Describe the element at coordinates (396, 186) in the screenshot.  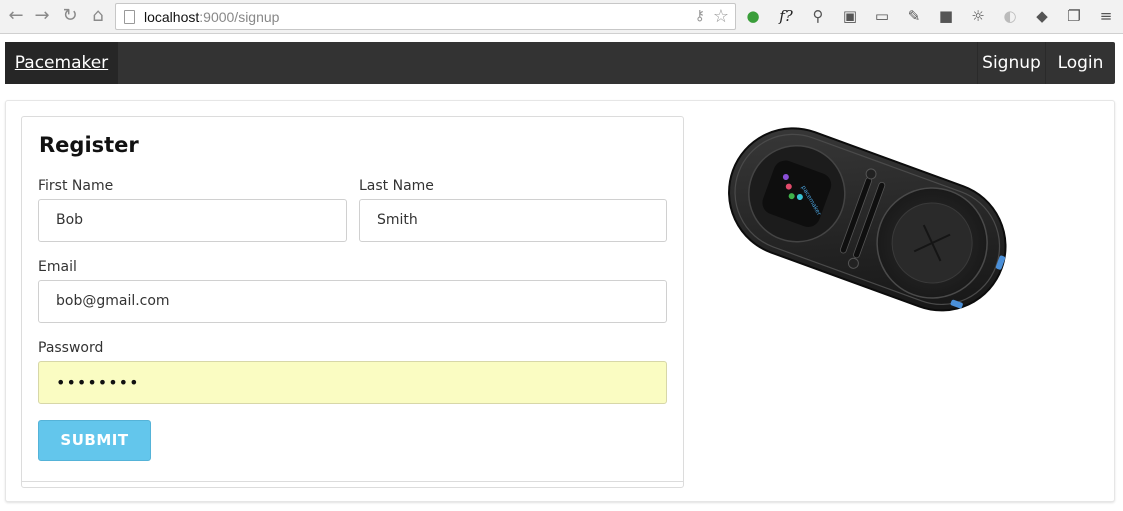
I see `last-name-label: Last Name` at that location.